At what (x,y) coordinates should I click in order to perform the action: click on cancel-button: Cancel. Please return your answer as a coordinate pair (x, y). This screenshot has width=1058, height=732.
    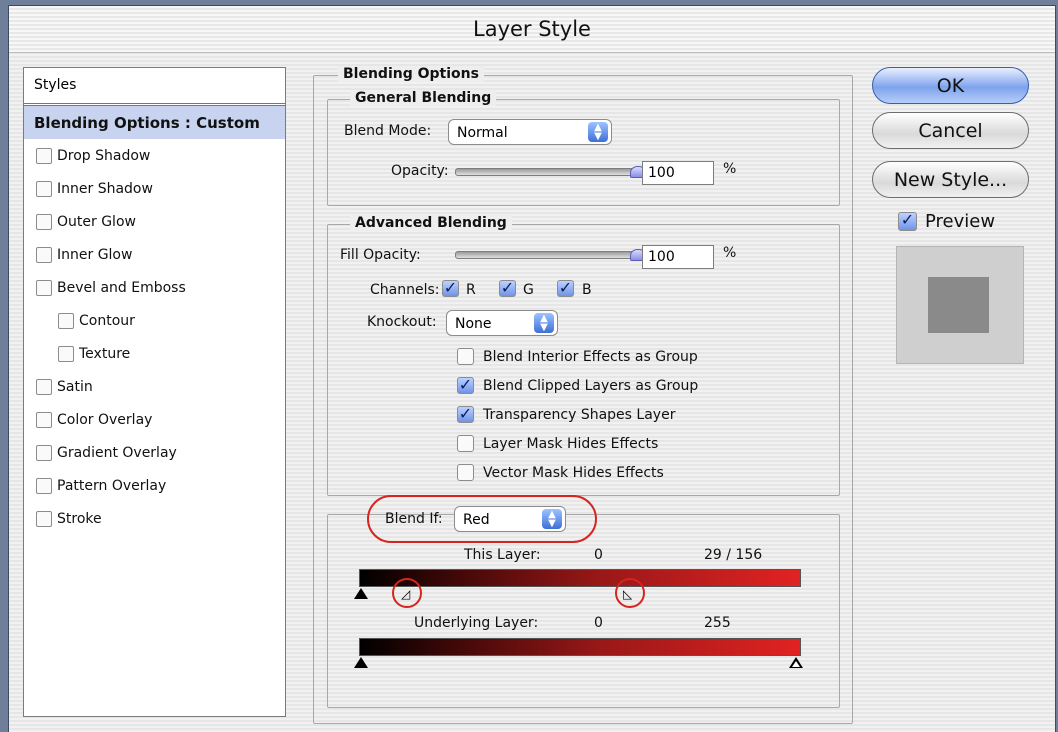
    Looking at the image, I should click on (950, 130).